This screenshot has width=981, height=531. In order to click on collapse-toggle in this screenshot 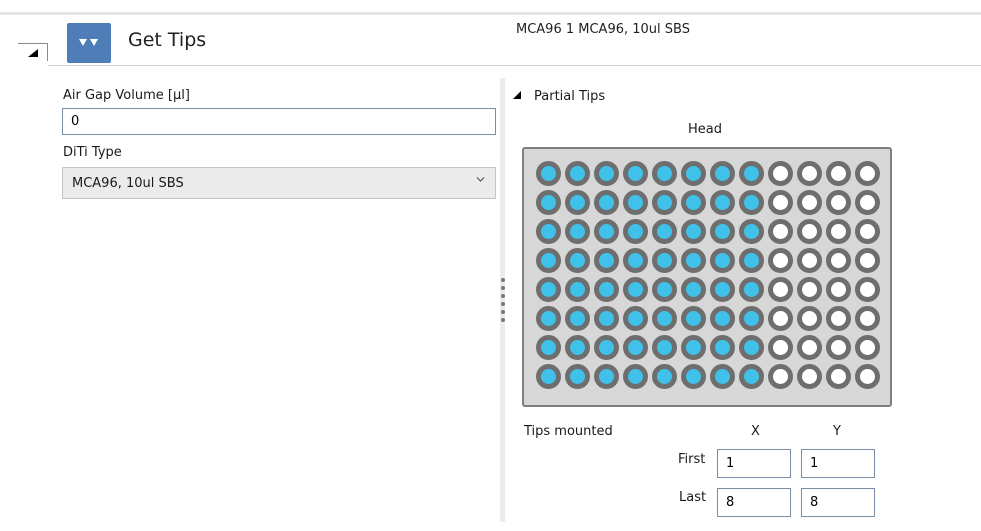, I will do `click(33, 52)`.